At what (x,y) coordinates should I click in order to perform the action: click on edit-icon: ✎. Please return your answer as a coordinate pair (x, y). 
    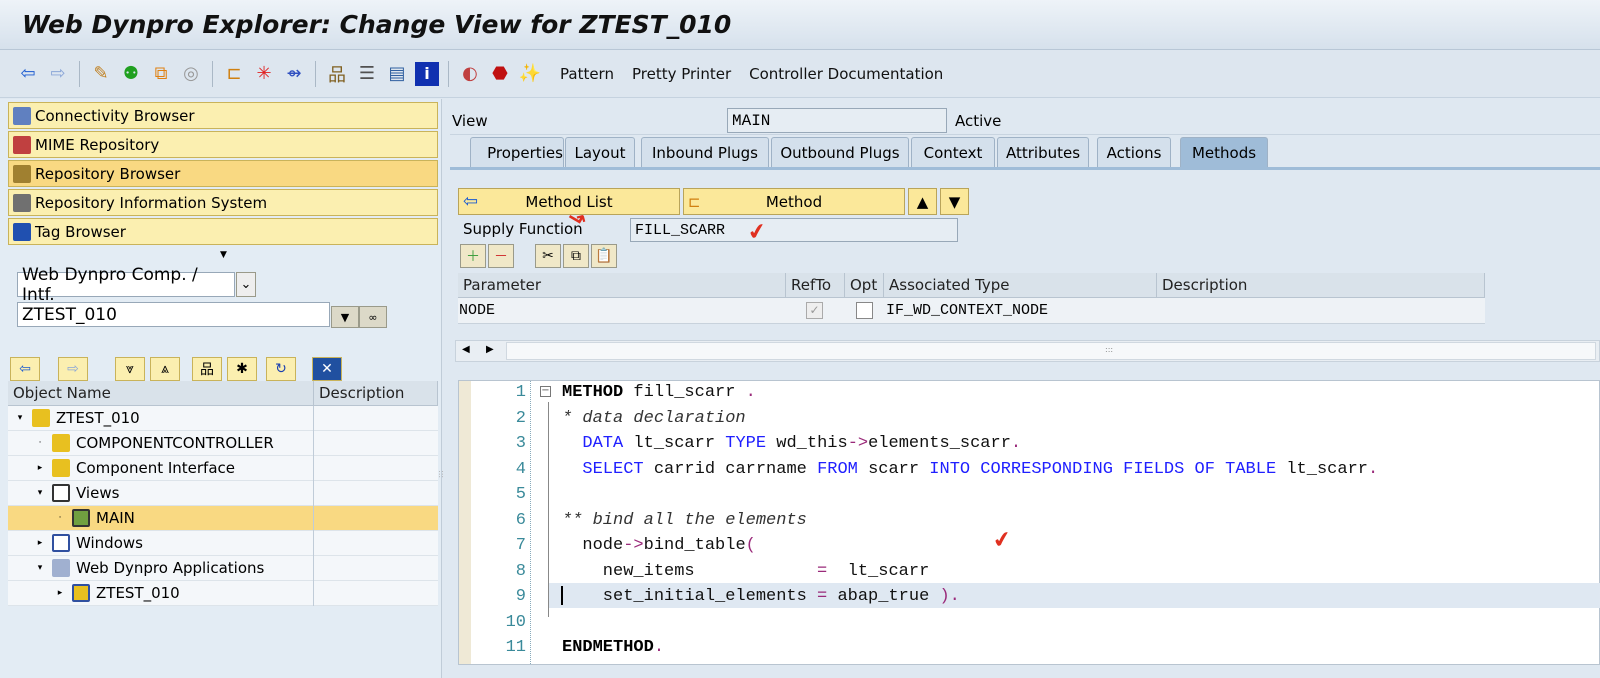
    Looking at the image, I should click on (101, 74).